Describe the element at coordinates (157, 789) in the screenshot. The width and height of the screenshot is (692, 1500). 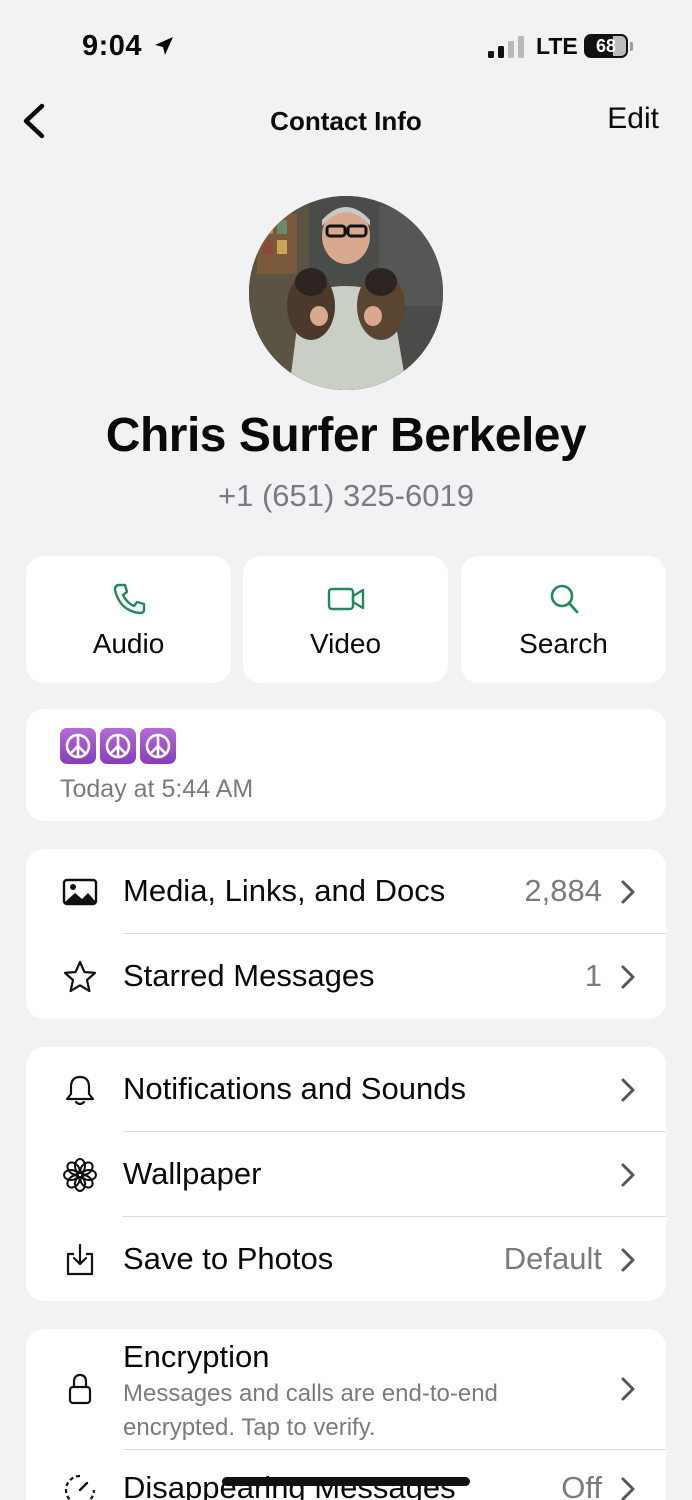
I see `about-timestamp: Today at 5:44 AM` at that location.